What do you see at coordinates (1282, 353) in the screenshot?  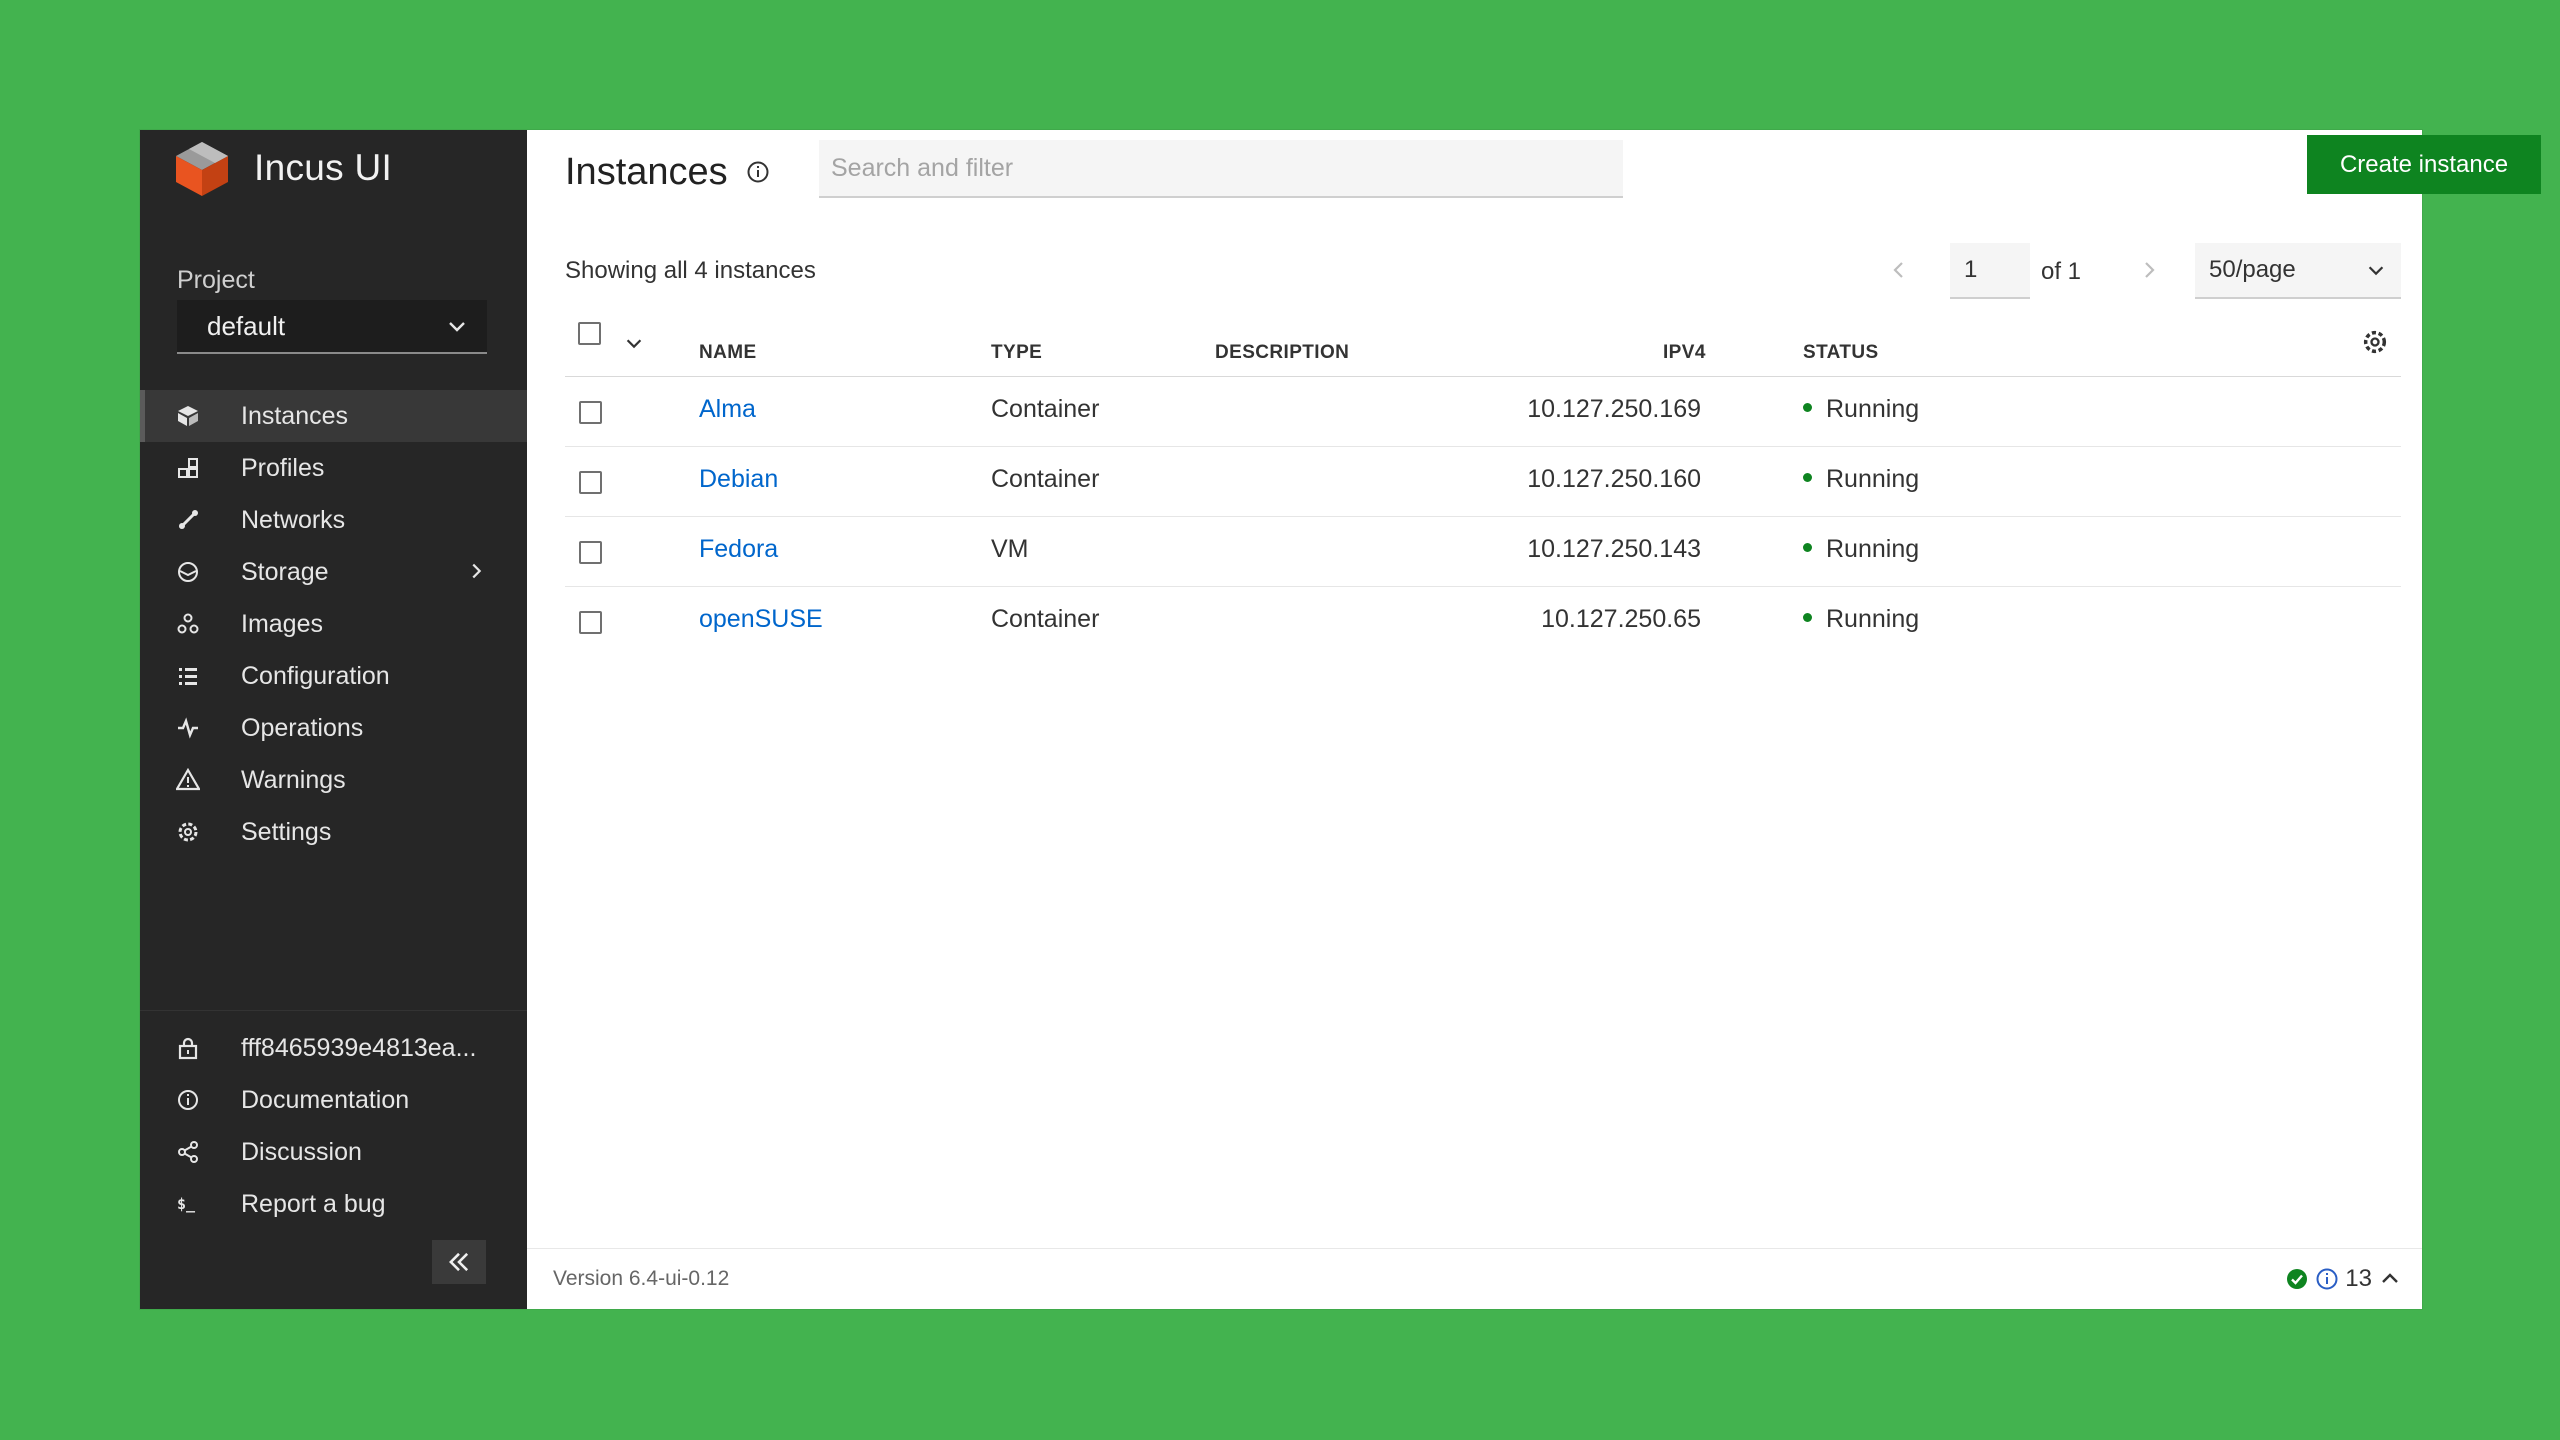 I see `column-header-description: DESCRIPTION` at bounding box center [1282, 353].